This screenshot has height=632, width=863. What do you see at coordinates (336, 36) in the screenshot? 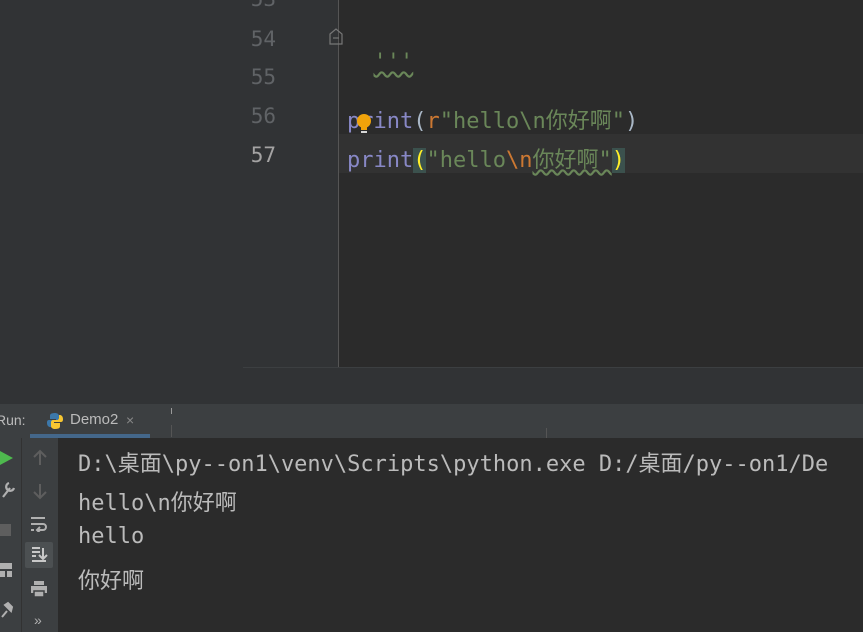
I see `fold-icon` at bounding box center [336, 36].